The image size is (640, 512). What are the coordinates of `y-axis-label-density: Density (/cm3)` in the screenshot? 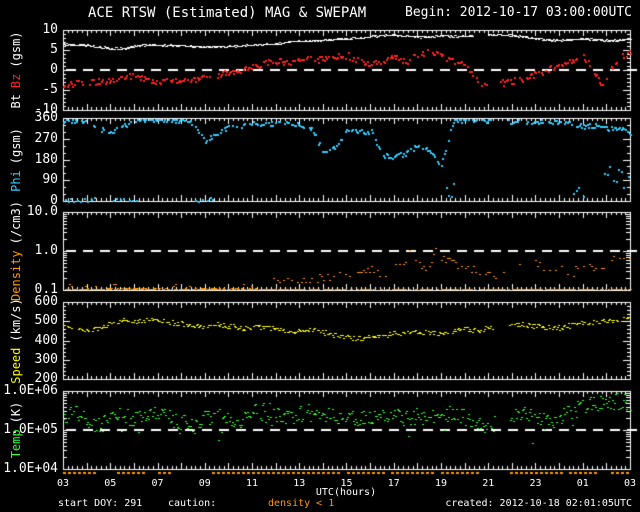 It's located at (16, 251).